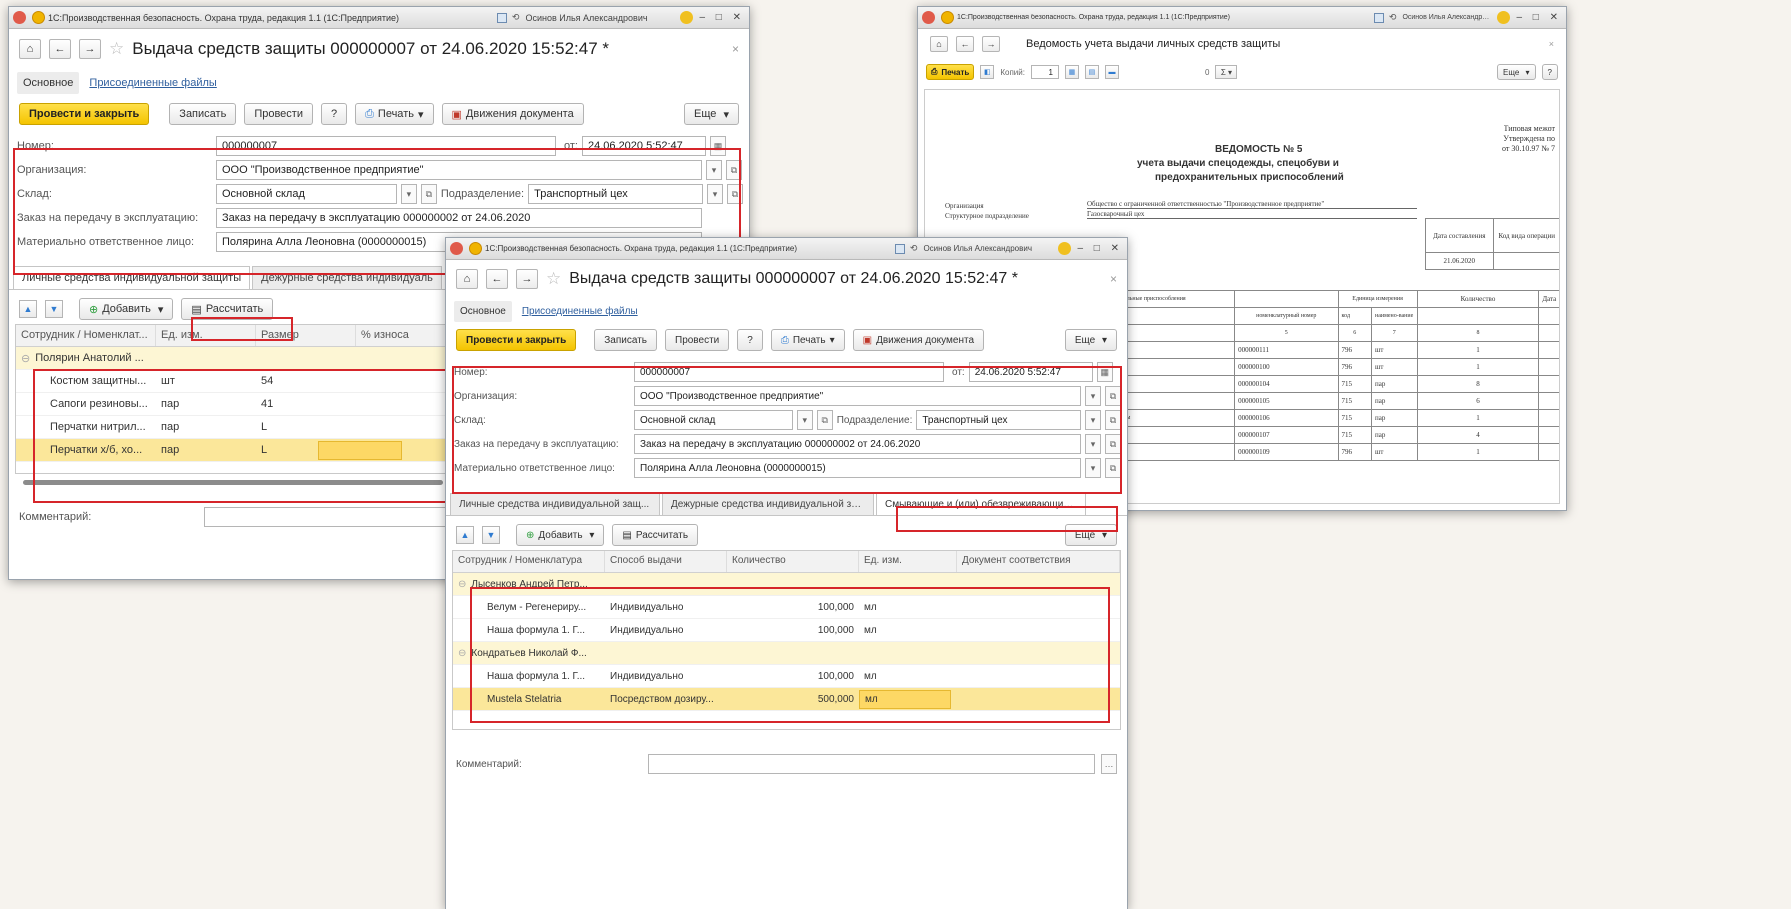  Describe the element at coordinates (1044, 72) in the screenshot. I see `copies-input: 1` at that location.